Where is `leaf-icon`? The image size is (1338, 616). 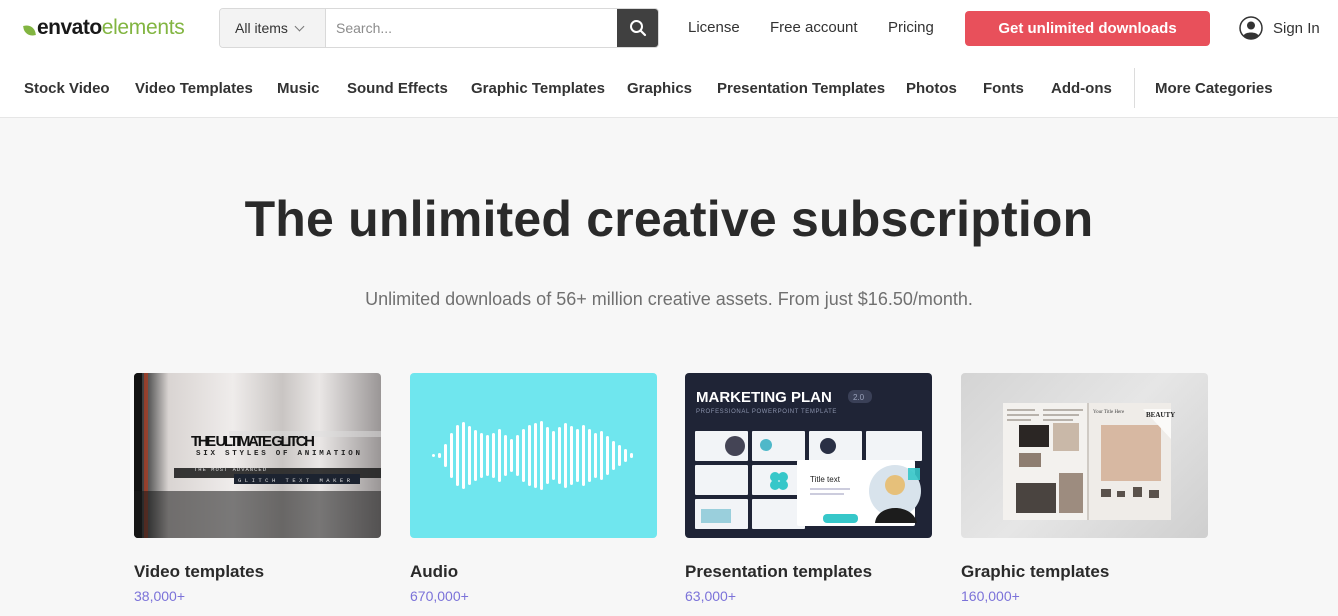 leaf-icon is located at coordinates (29, 30).